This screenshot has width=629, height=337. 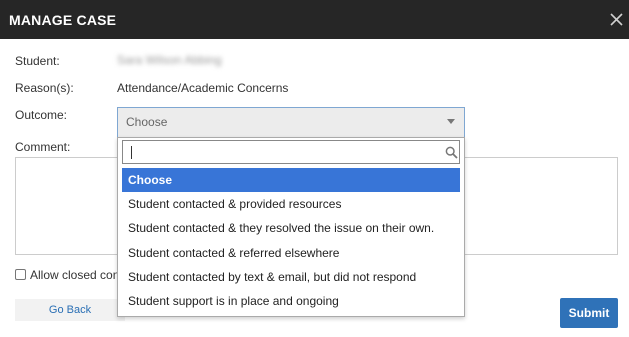 I want to click on dropdown-option: Student contacted & referred elsewhere, so click(x=291, y=253).